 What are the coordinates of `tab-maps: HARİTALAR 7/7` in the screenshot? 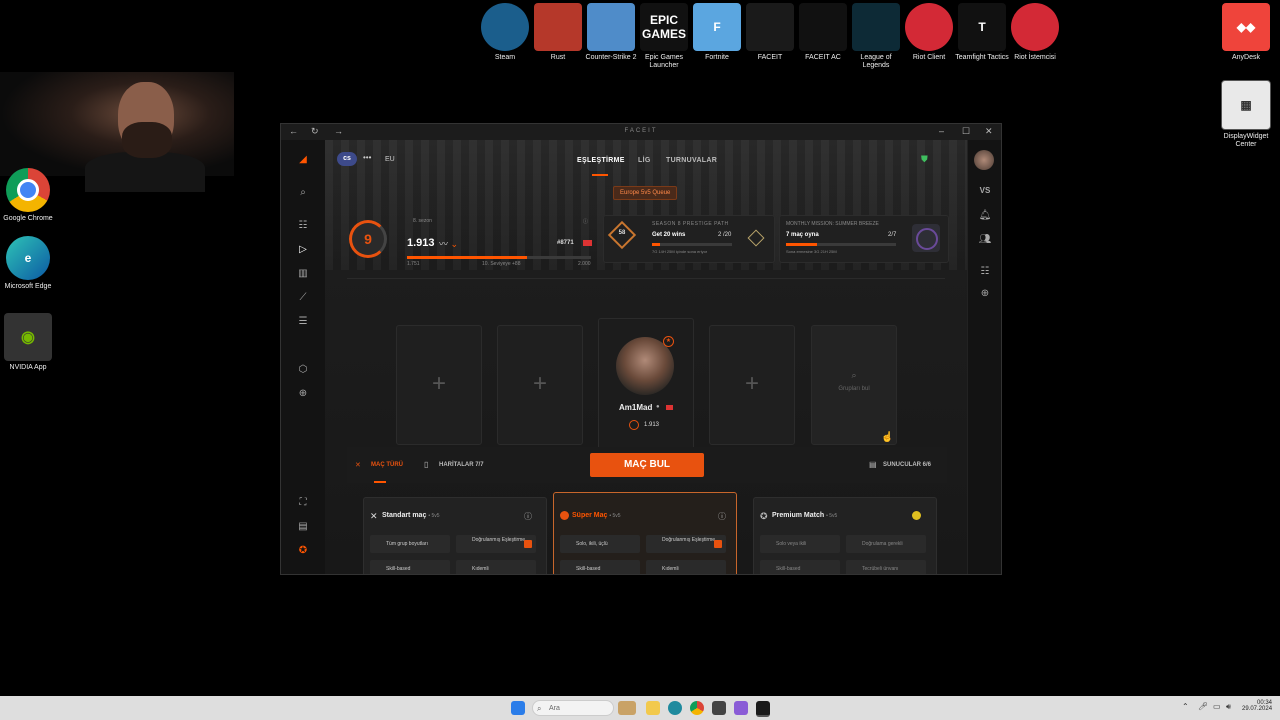 It's located at (461, 465).